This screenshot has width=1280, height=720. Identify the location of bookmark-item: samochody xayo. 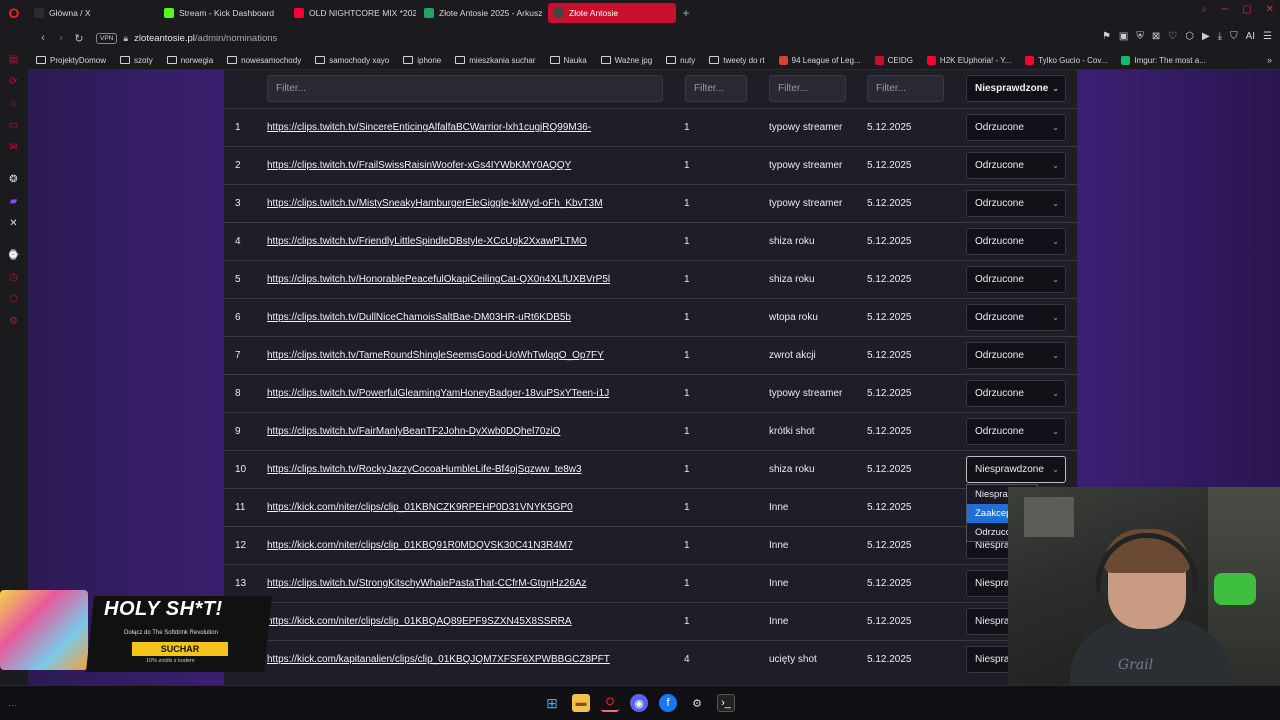
(352, 60).